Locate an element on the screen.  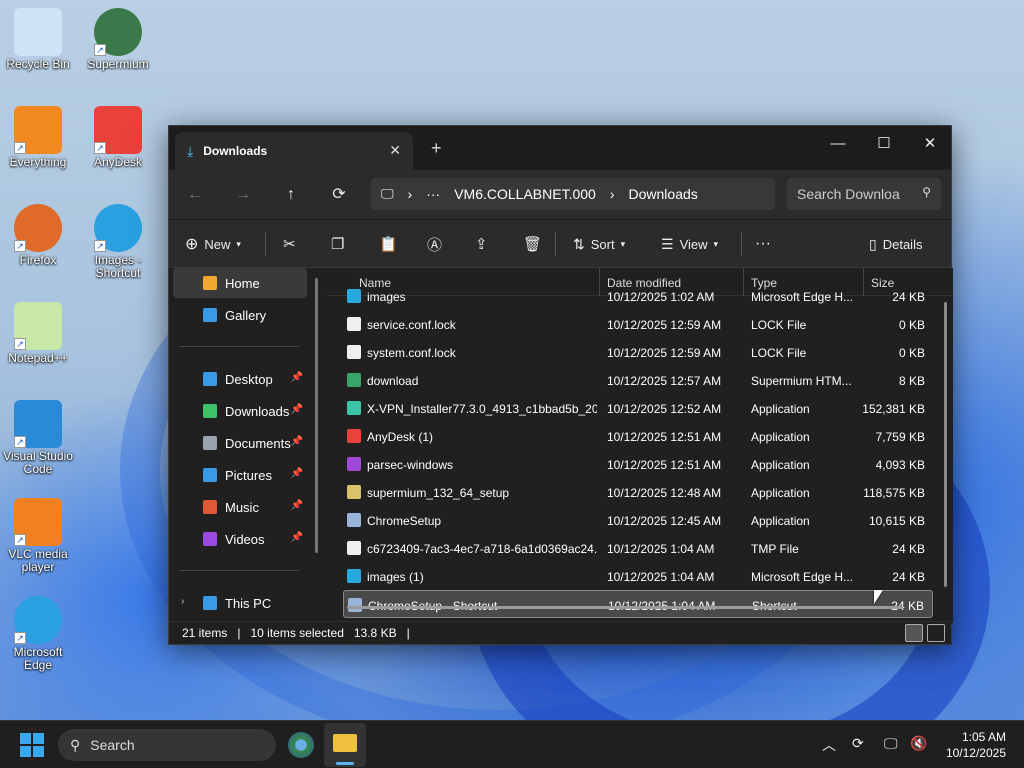
details-pane-icon: ▯ is located at coordinates (873, 243).